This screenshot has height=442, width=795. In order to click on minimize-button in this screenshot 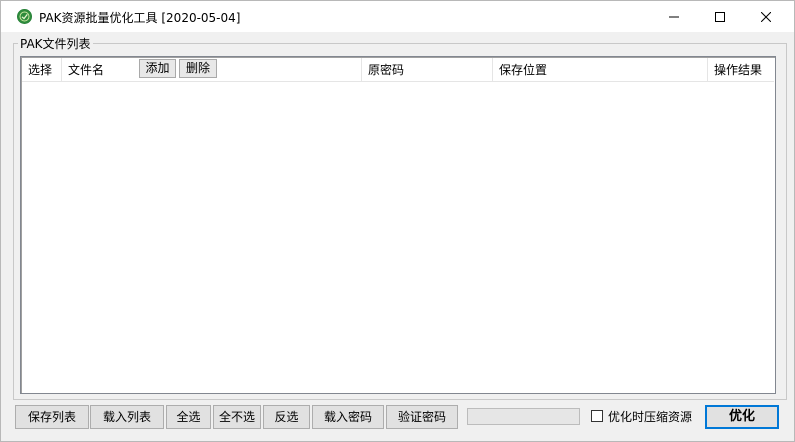, I will do `click(674, 16)`.